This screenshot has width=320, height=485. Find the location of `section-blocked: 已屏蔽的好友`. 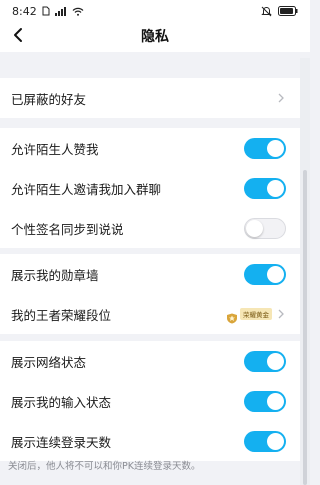

section-blocked: 已屏蔽的好友 is located at coordinates (150, 98).